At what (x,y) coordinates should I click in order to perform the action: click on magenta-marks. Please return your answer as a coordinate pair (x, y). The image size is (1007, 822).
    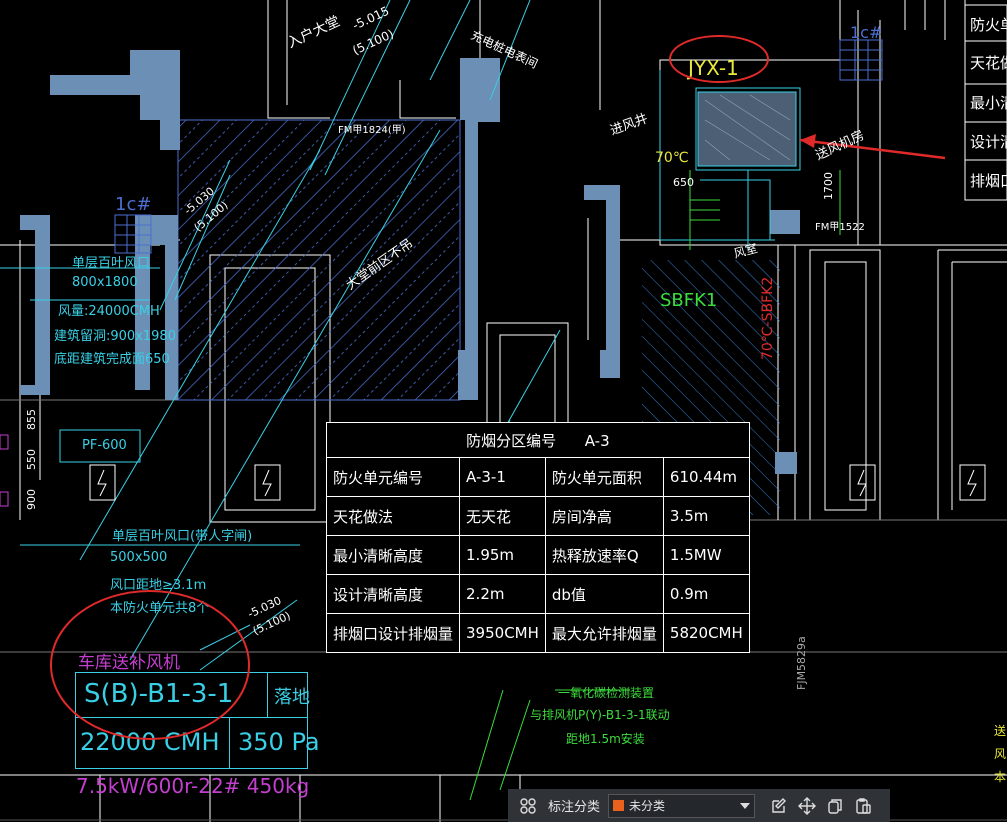
    Looking at the image, I should click on (4, 470).